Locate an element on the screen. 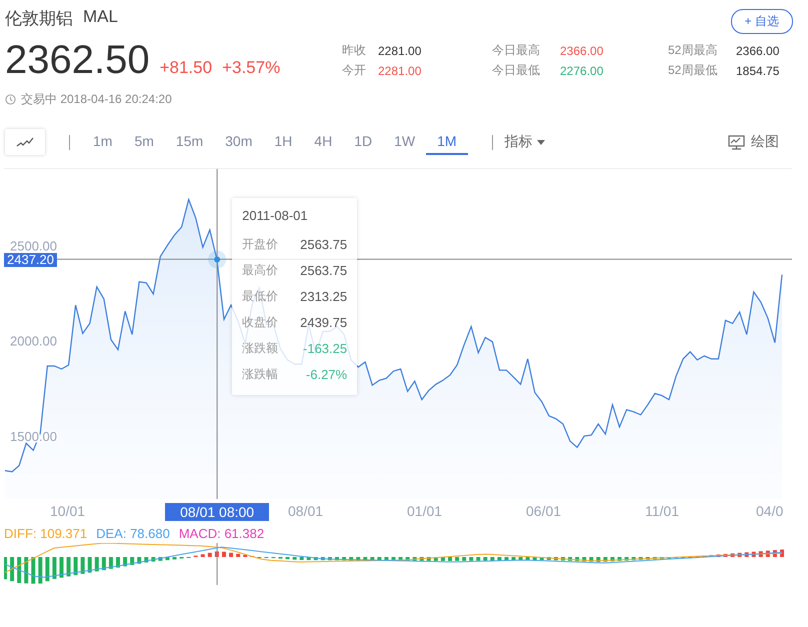  tooltip-label: 最高价 is located at coordinates (260, 270).